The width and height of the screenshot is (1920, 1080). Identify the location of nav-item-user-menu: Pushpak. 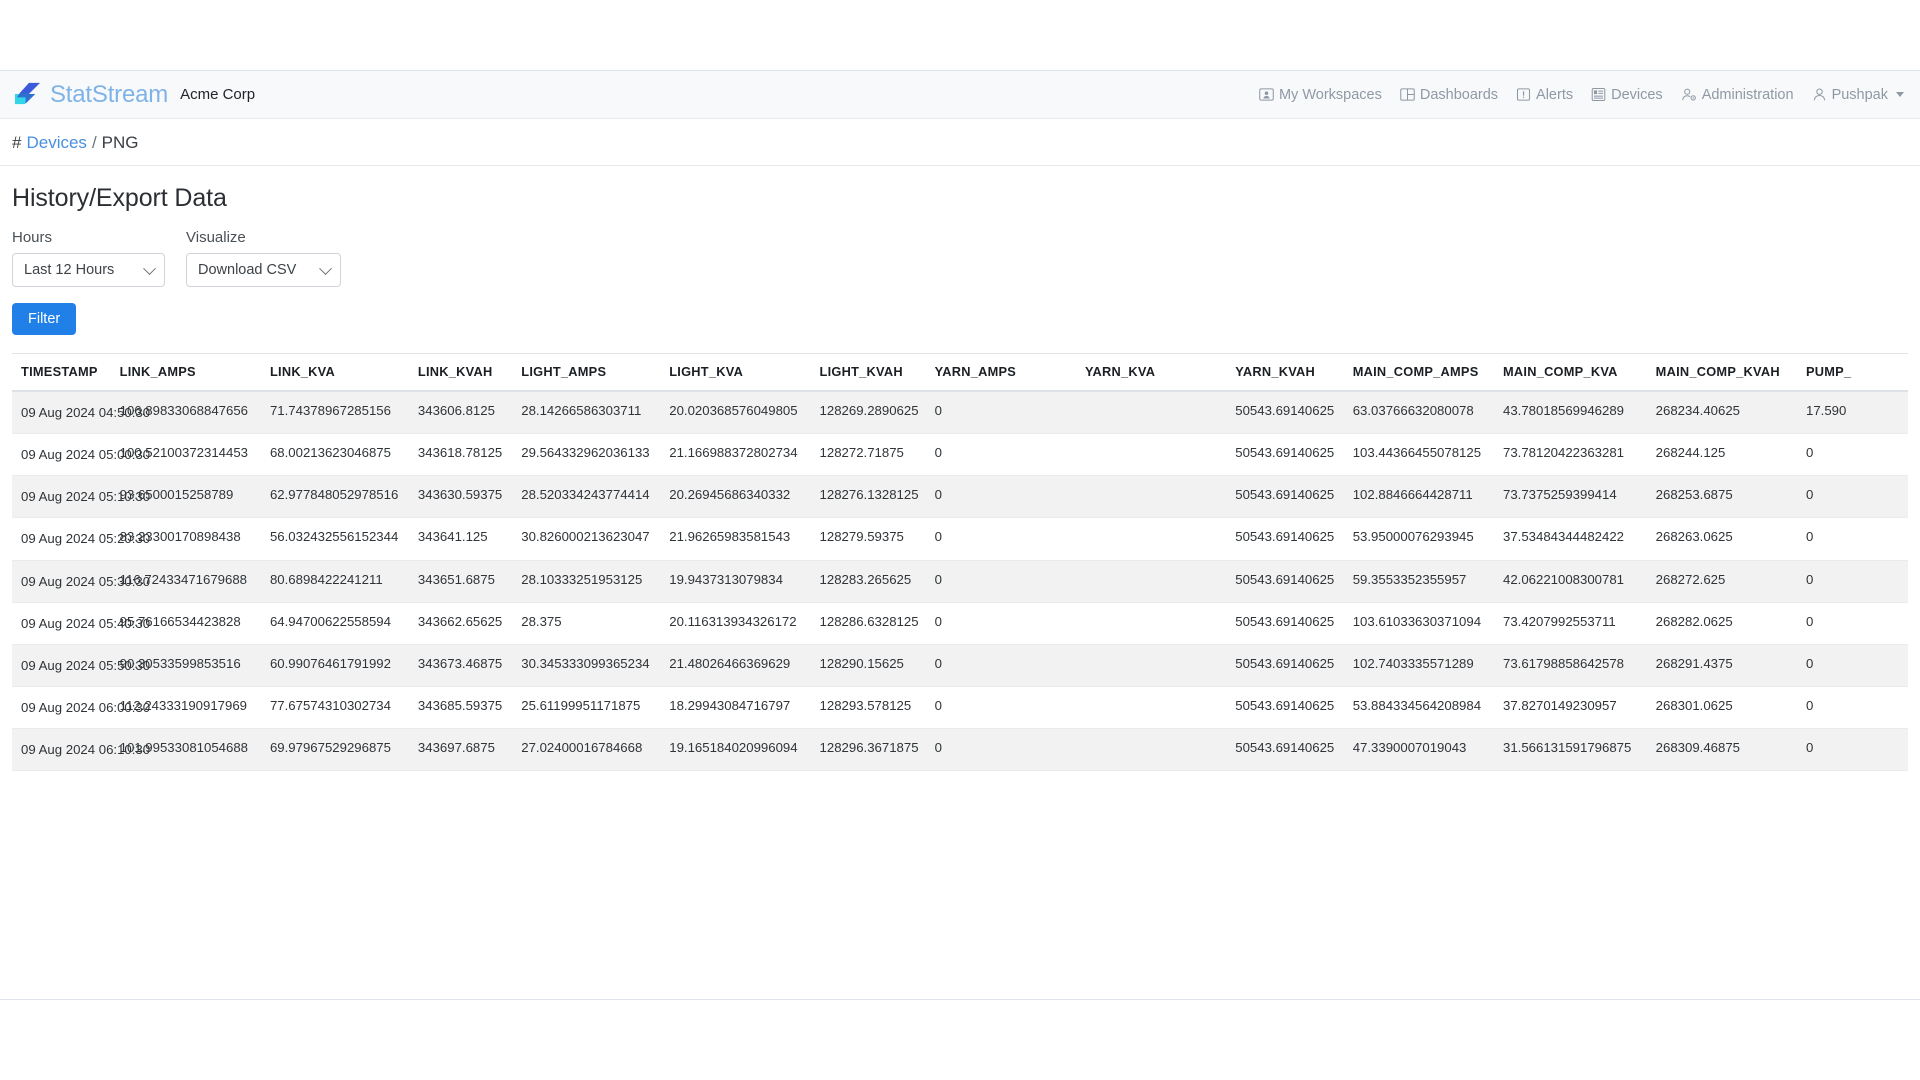
(1858, 95).